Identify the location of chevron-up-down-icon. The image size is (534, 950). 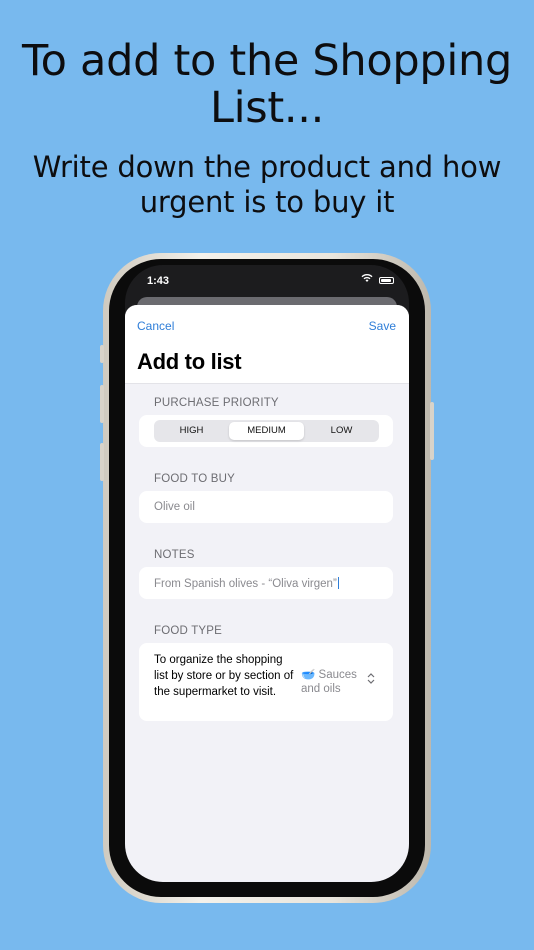
(371, 680).